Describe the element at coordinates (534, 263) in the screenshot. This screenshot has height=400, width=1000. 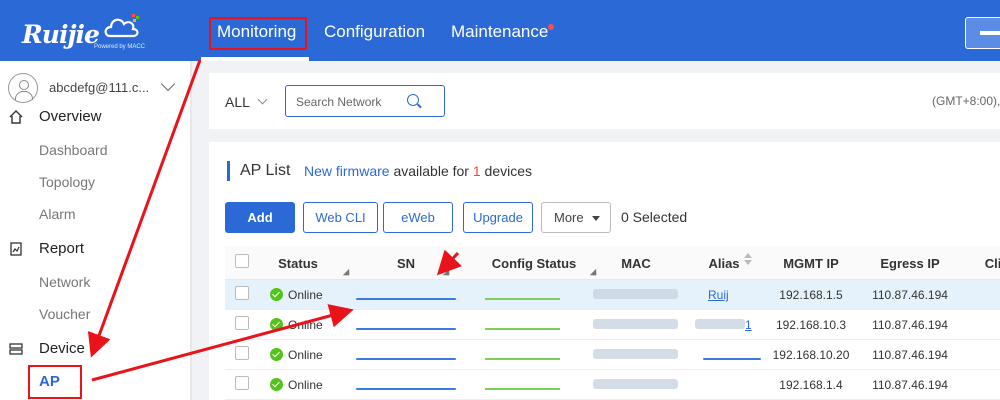
I see `column-header-config-status: Config Status` at that location.